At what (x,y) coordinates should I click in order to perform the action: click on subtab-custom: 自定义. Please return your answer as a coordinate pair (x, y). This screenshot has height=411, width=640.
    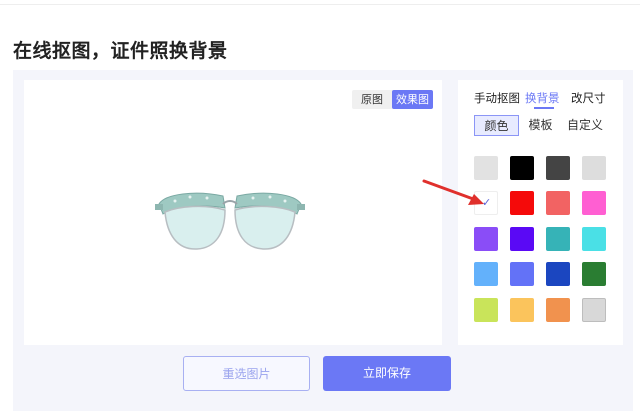
    Looking at the image, I should click on (585, 125).